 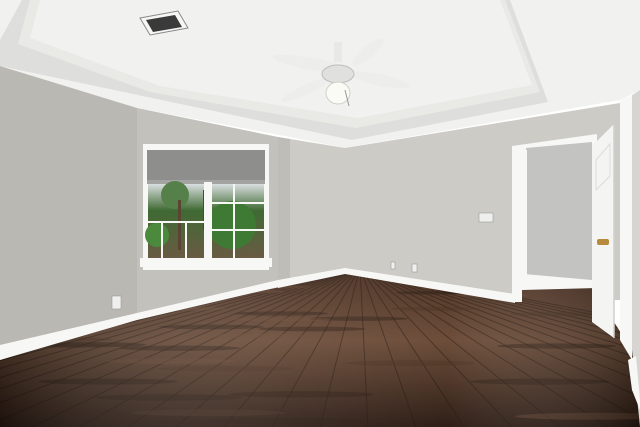 I want to click on outlet-left, so click(x=116, y=302).